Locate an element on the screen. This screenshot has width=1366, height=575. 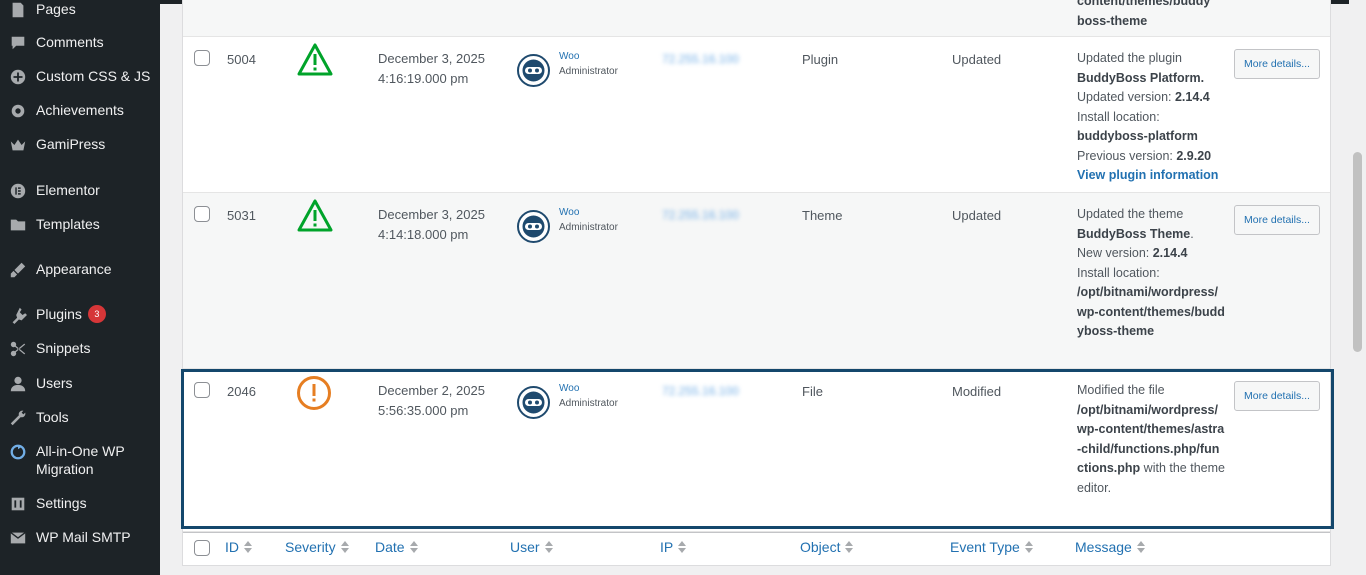
scissors-icon is located at coordinates (18, 348).